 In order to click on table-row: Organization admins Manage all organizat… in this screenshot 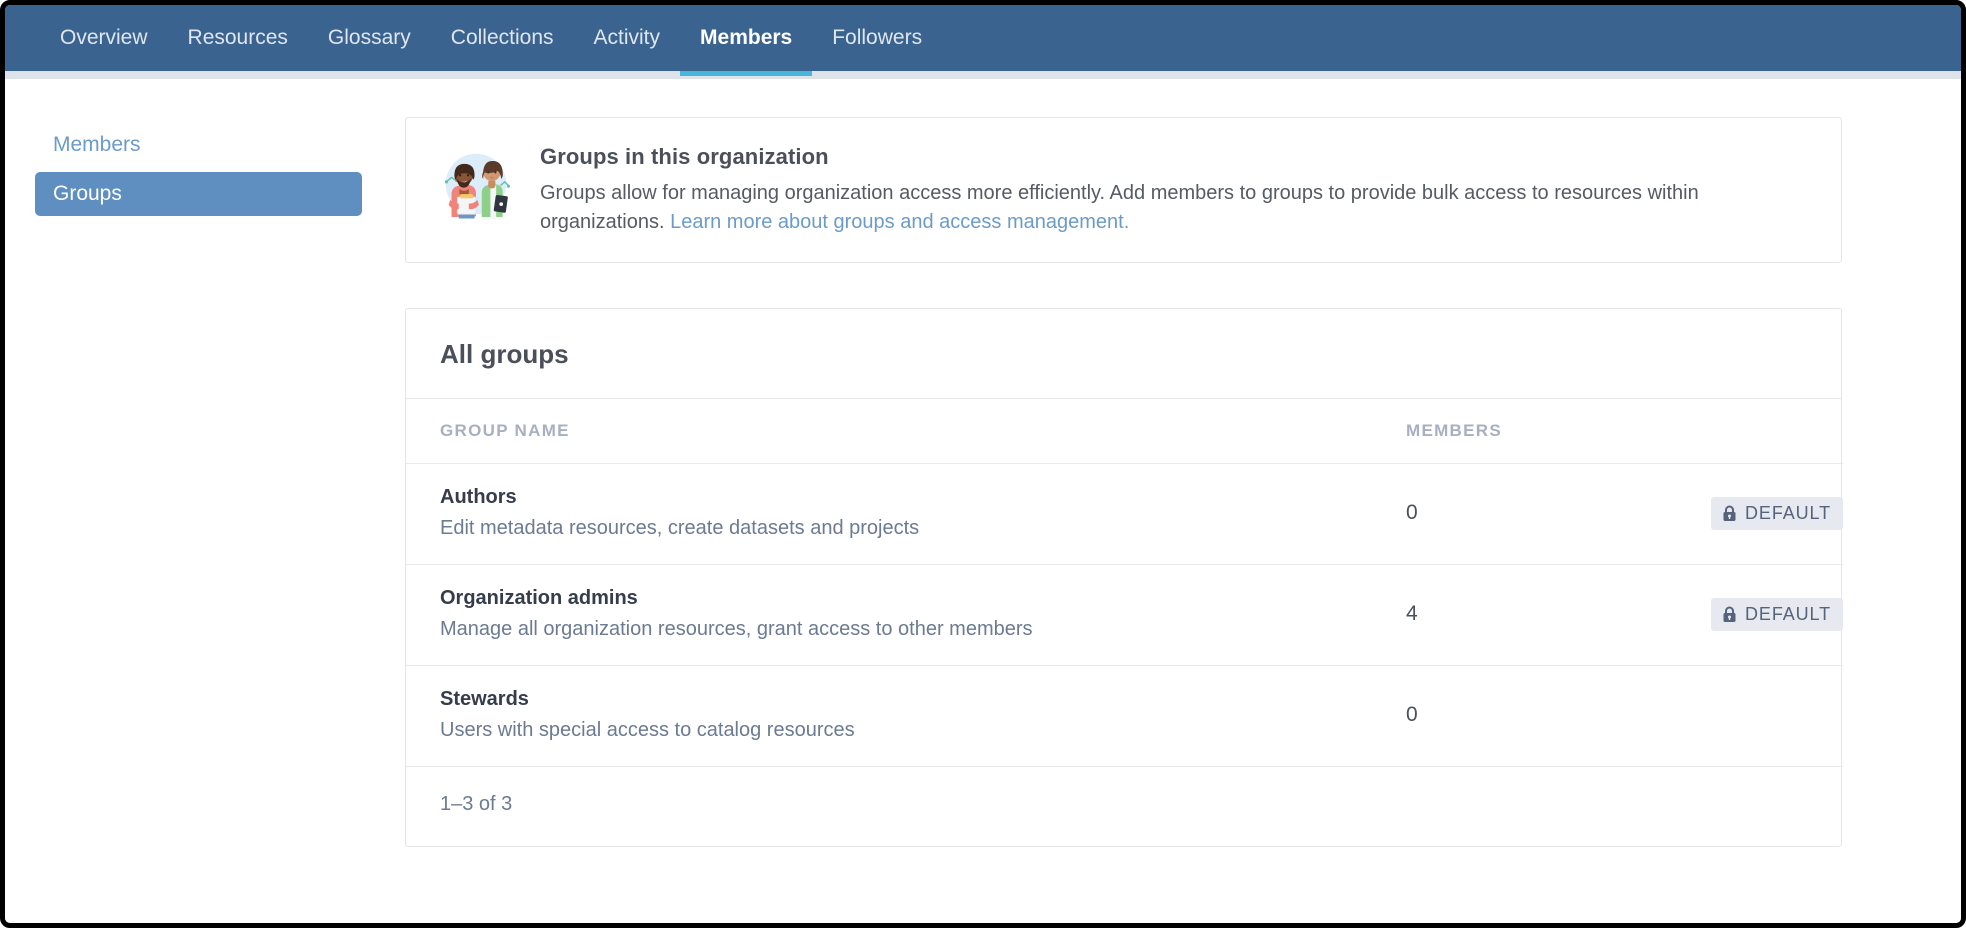, I will do `click(1124, 615)`.